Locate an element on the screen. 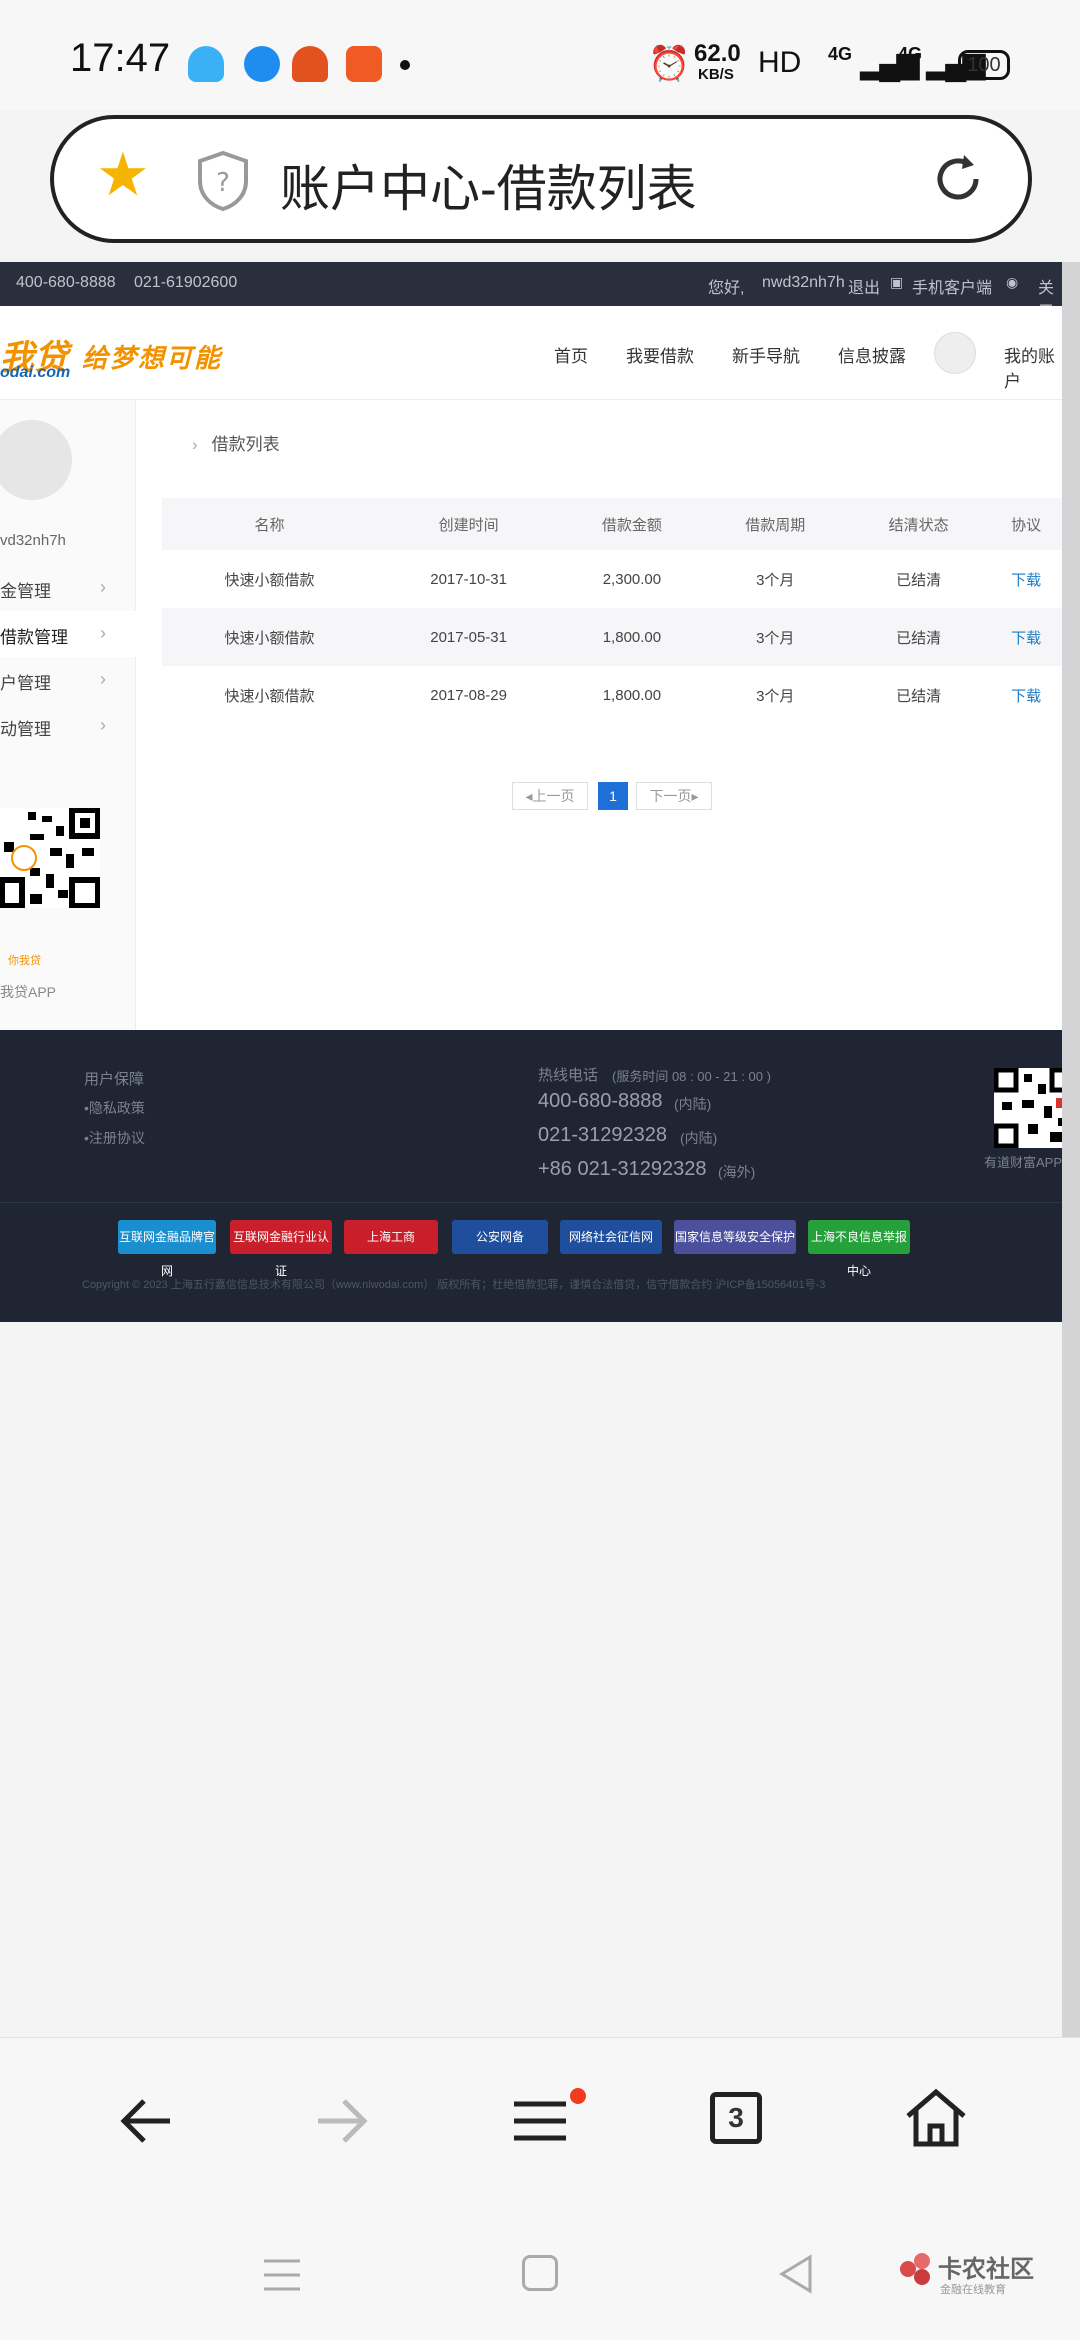 Image resolution: width=1080 pixels, height=2340 pixels. tabs-button: 3 is located at coordinates (736, 2118).